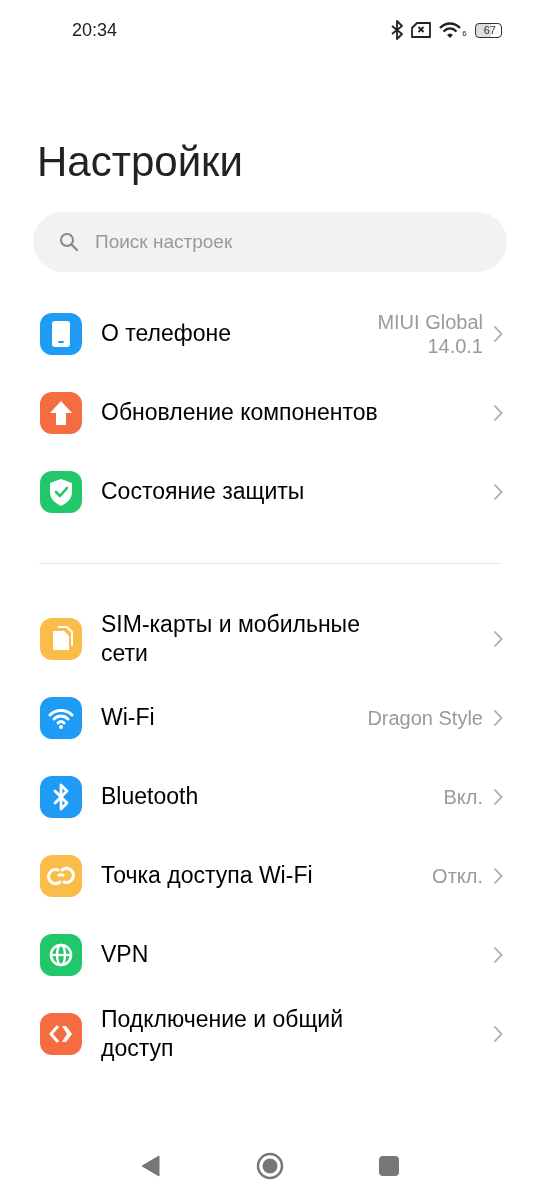 Image resolution: width=540 pixels, height=1200 pixels. I want to click on settings-item: Wi-Fi Dragon Style, so click(270, 717).